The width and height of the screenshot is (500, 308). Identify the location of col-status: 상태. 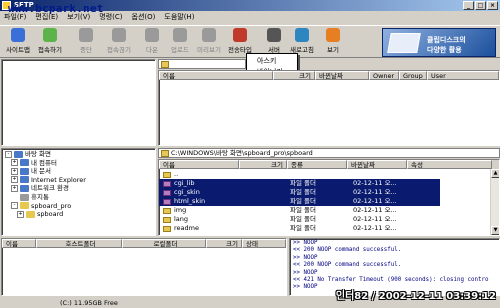
(264, 243).